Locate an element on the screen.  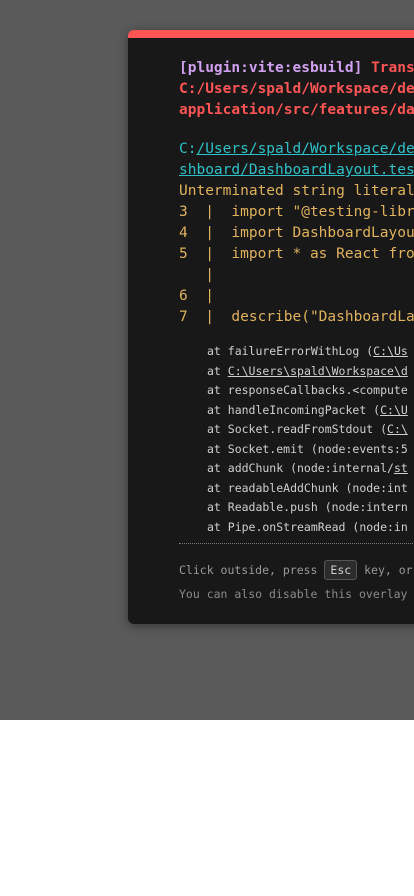
stack-line: at addChunk (node:internal/st is located at coordinates (307, 468).